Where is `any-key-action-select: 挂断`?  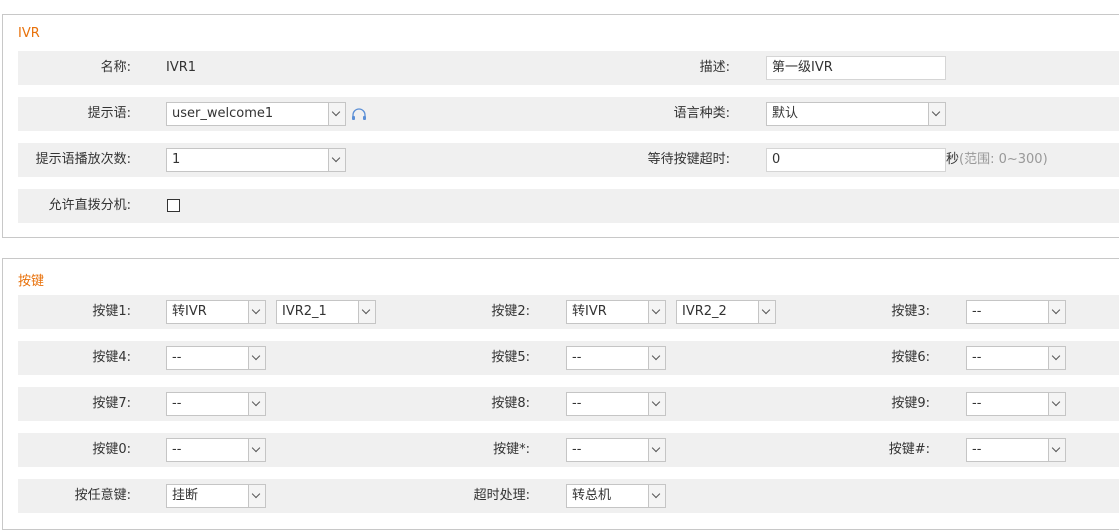
any-key-action-select: 挂断 is located at coordinates (216, 496).